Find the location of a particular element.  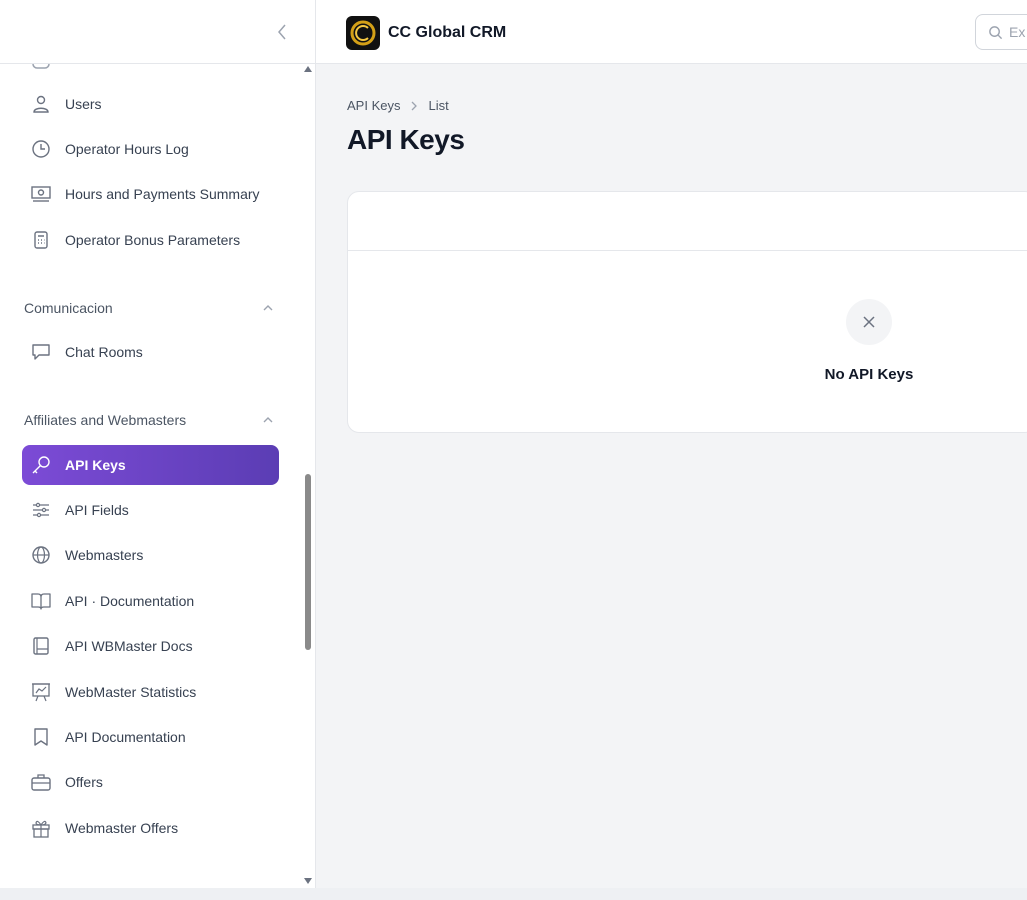

sidebar-item-webmasters: Webmasters is located at coordinates (150, 555).